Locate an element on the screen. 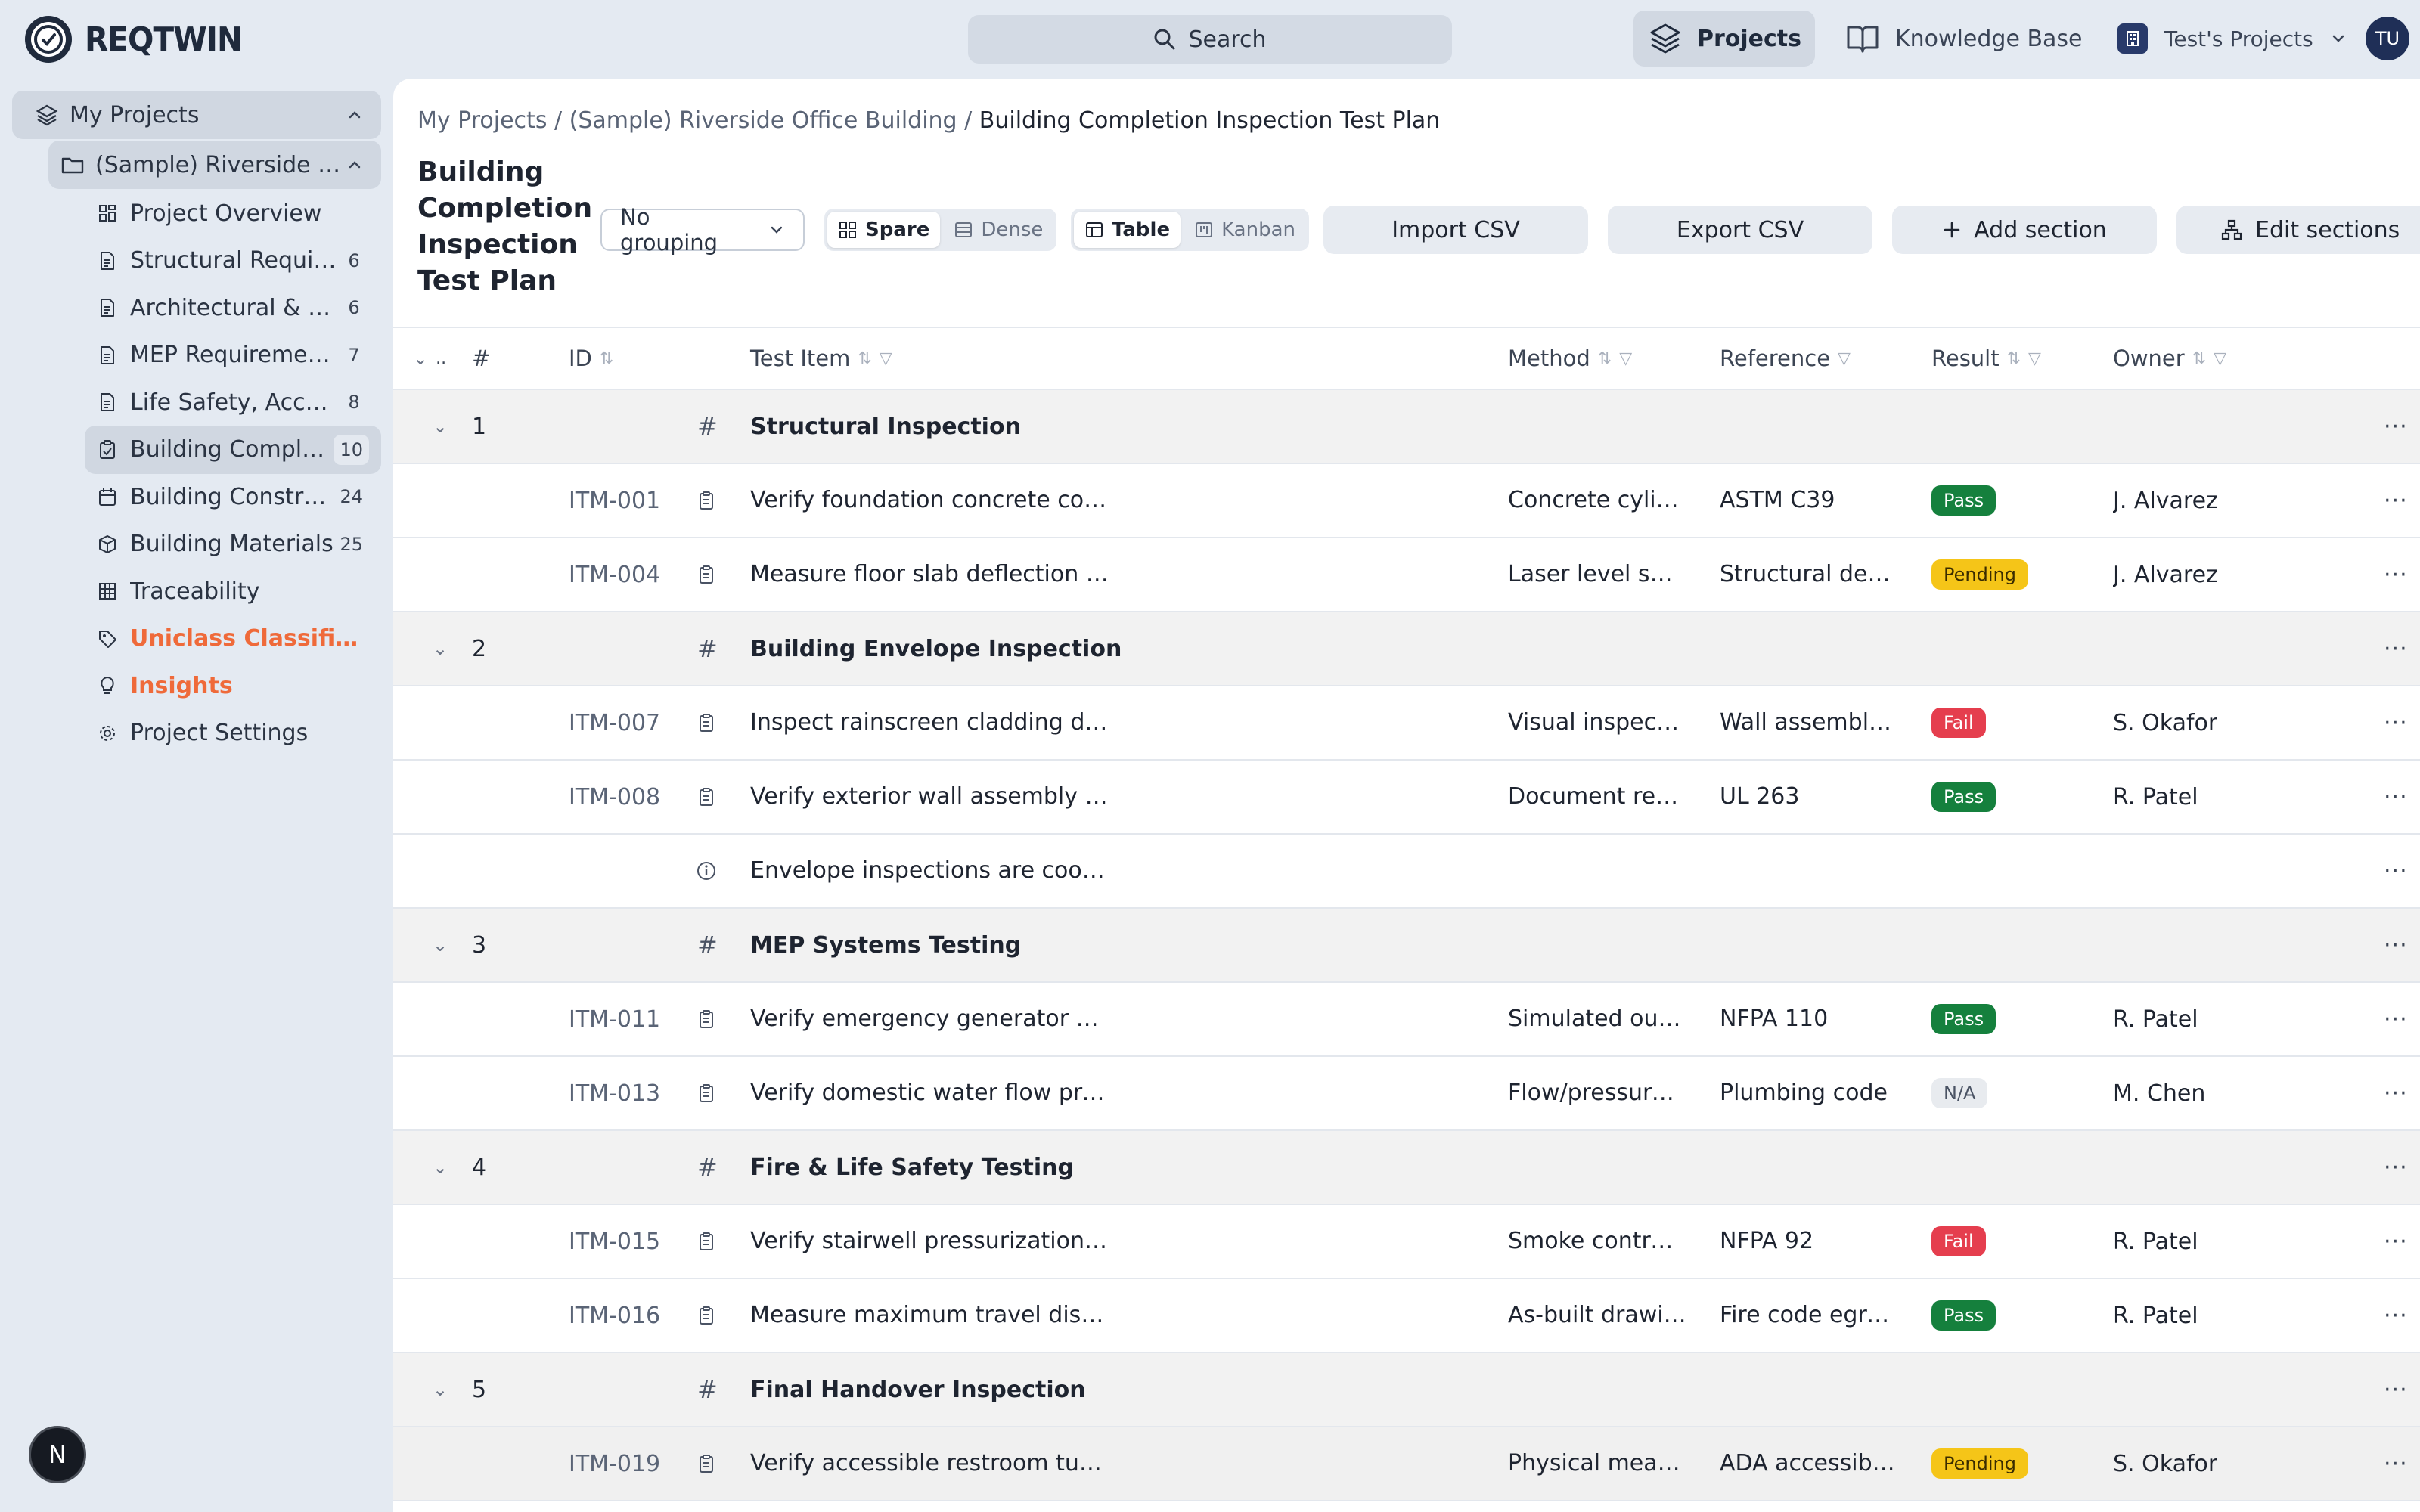  density-dense: Dense is located at coordinates (998, 230).